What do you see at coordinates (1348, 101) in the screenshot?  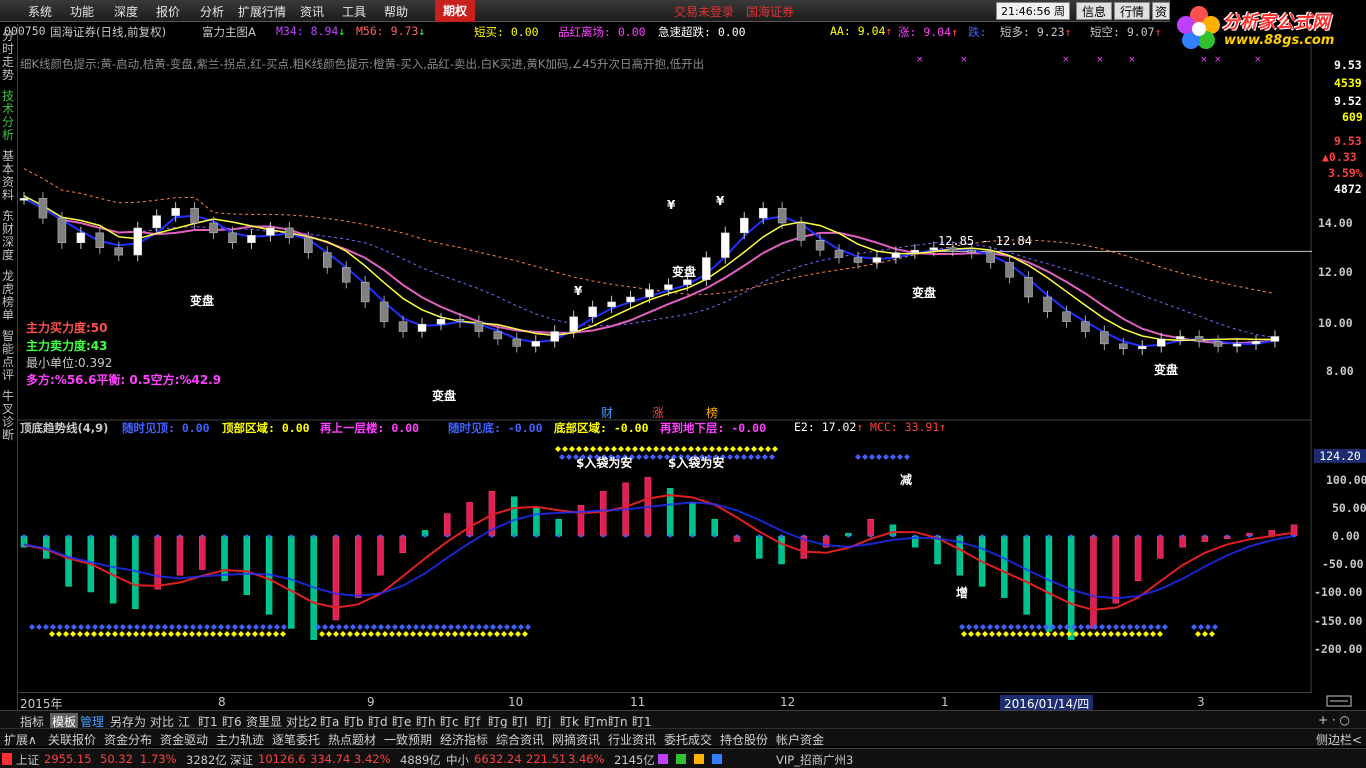 I see `axis-price-2: 9.52` at bounding box center [1348, 101].